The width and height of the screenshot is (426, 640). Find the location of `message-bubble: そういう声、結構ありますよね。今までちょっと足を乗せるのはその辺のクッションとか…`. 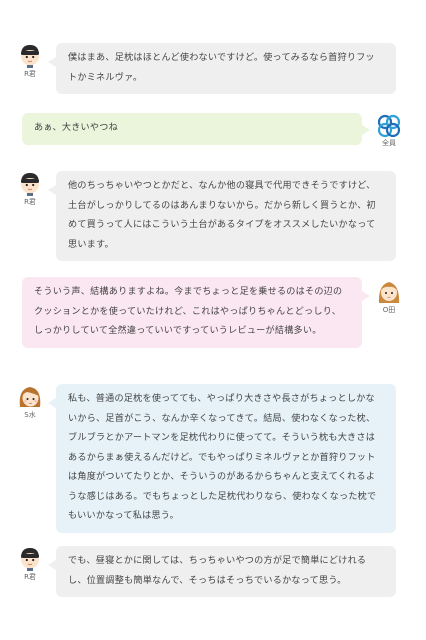

message-bubble: そういう声、結構ありますよね。今までちょっと足を乗せるのはその辺のクッションとか… is located at coordinates (192, 312).